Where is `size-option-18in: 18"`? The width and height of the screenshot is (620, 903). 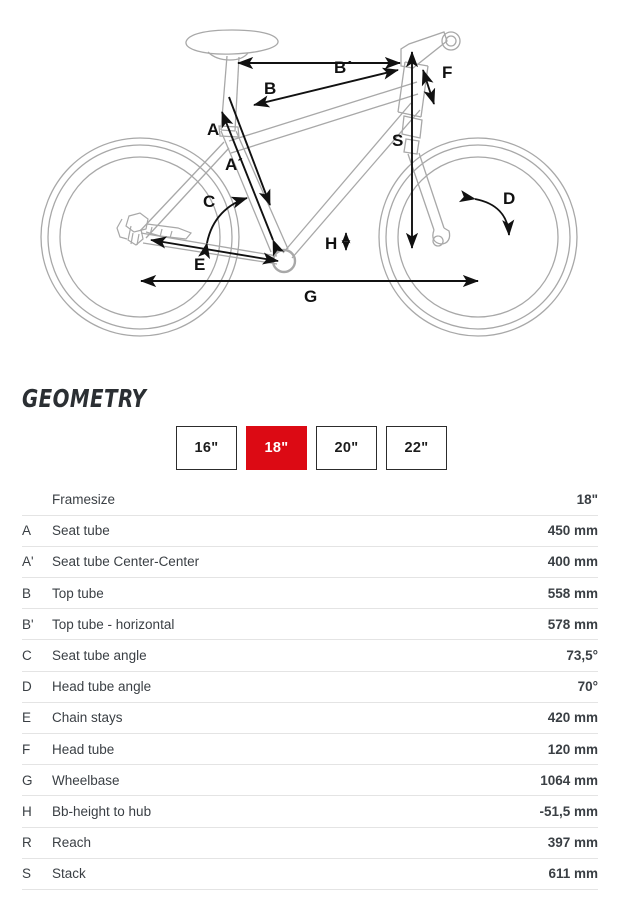
size-option-18in: 18" is located at coordinates (276, 448).